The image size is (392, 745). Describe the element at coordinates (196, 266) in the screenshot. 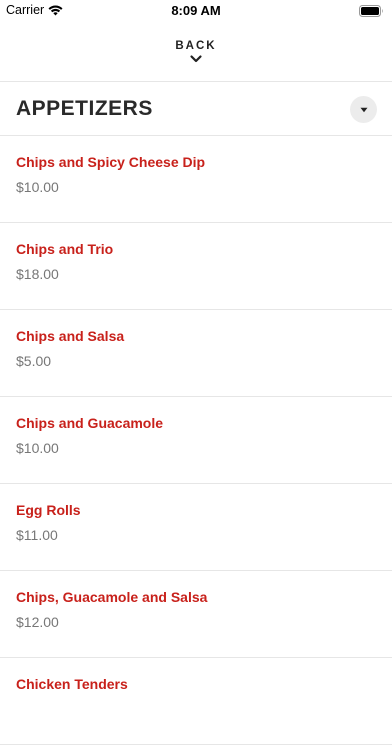

I see `menu-item: Chips and Trio $18.00` at that location.